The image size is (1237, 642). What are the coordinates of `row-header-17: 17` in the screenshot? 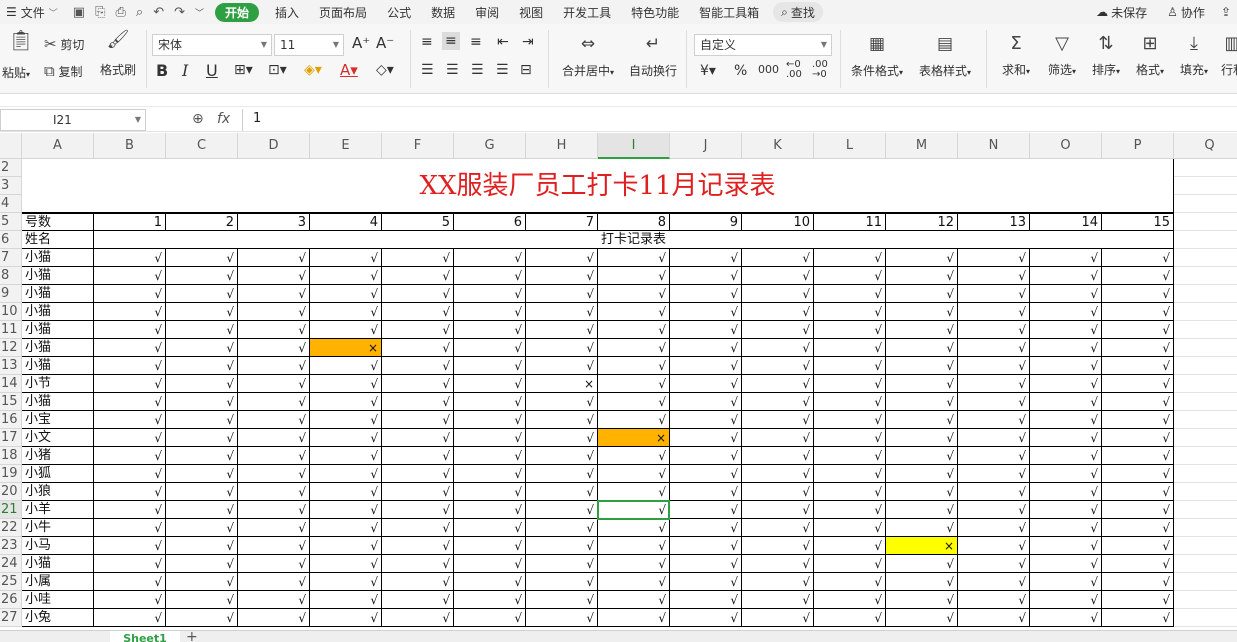 It's located at (11, 438).